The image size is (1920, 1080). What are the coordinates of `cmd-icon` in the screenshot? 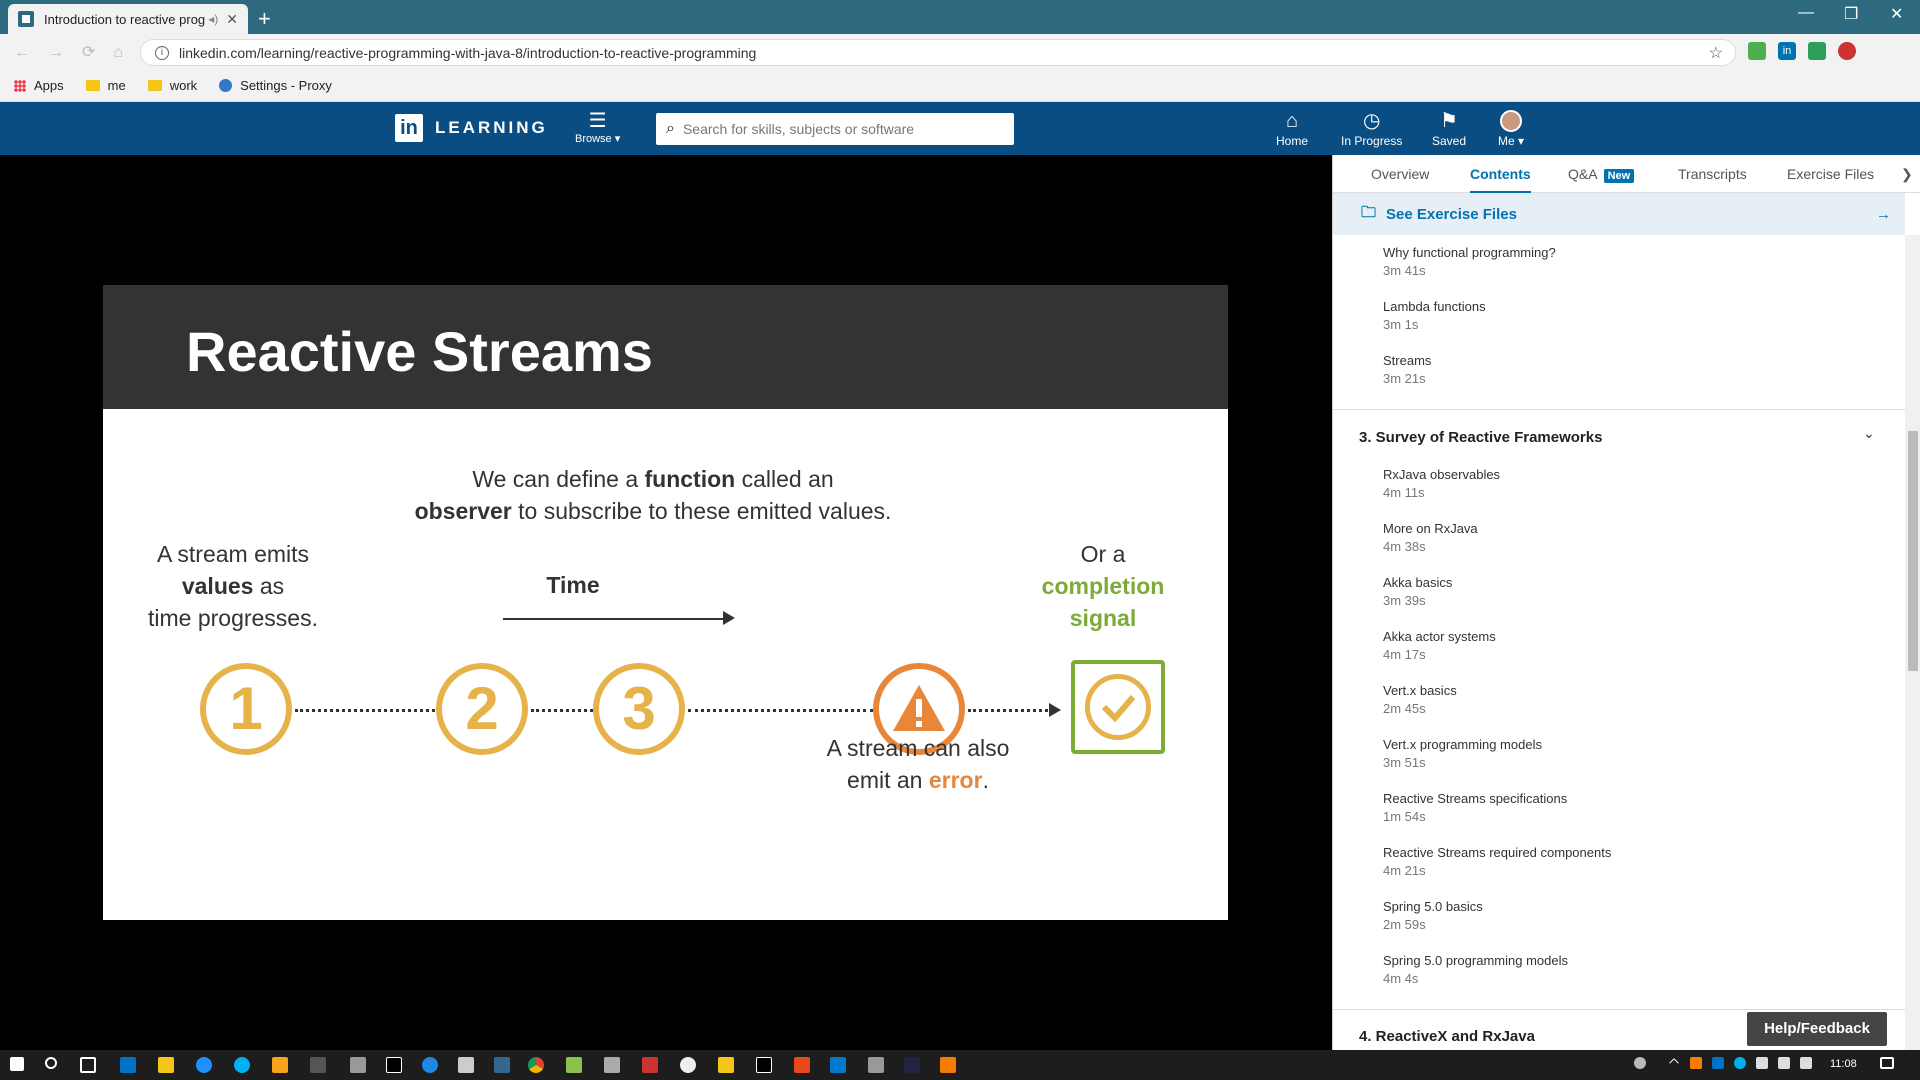 It's located at (318, 1065).